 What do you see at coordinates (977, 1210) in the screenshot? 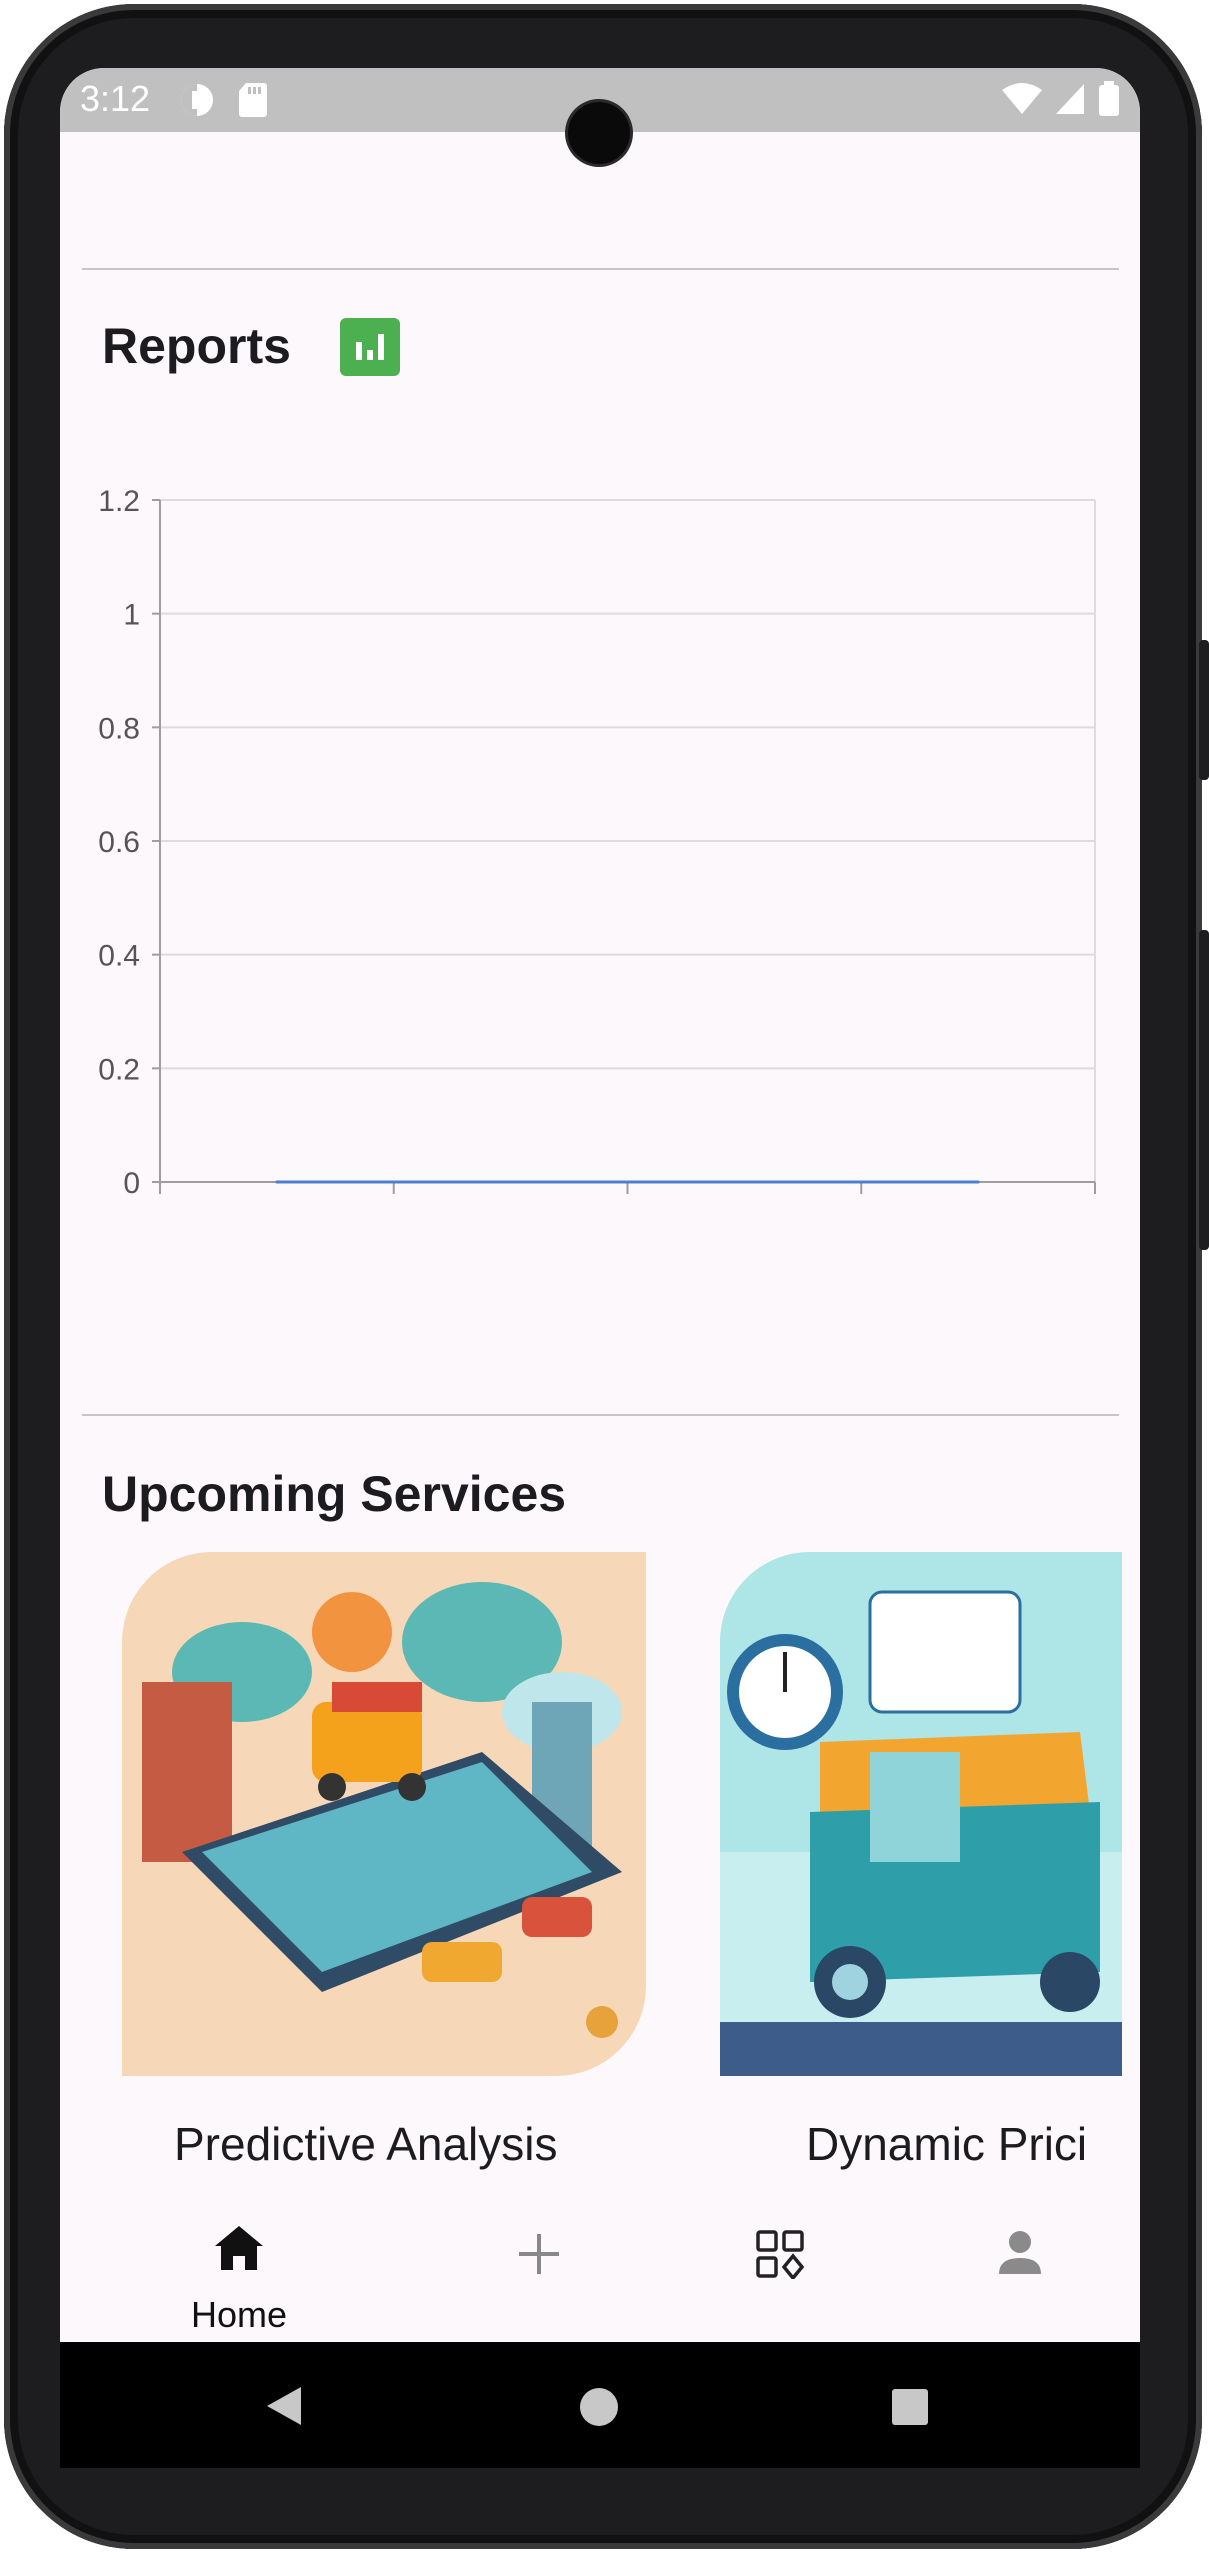
I see `chart-x-tick-label: Dec` at bounding box center [977, 1210].